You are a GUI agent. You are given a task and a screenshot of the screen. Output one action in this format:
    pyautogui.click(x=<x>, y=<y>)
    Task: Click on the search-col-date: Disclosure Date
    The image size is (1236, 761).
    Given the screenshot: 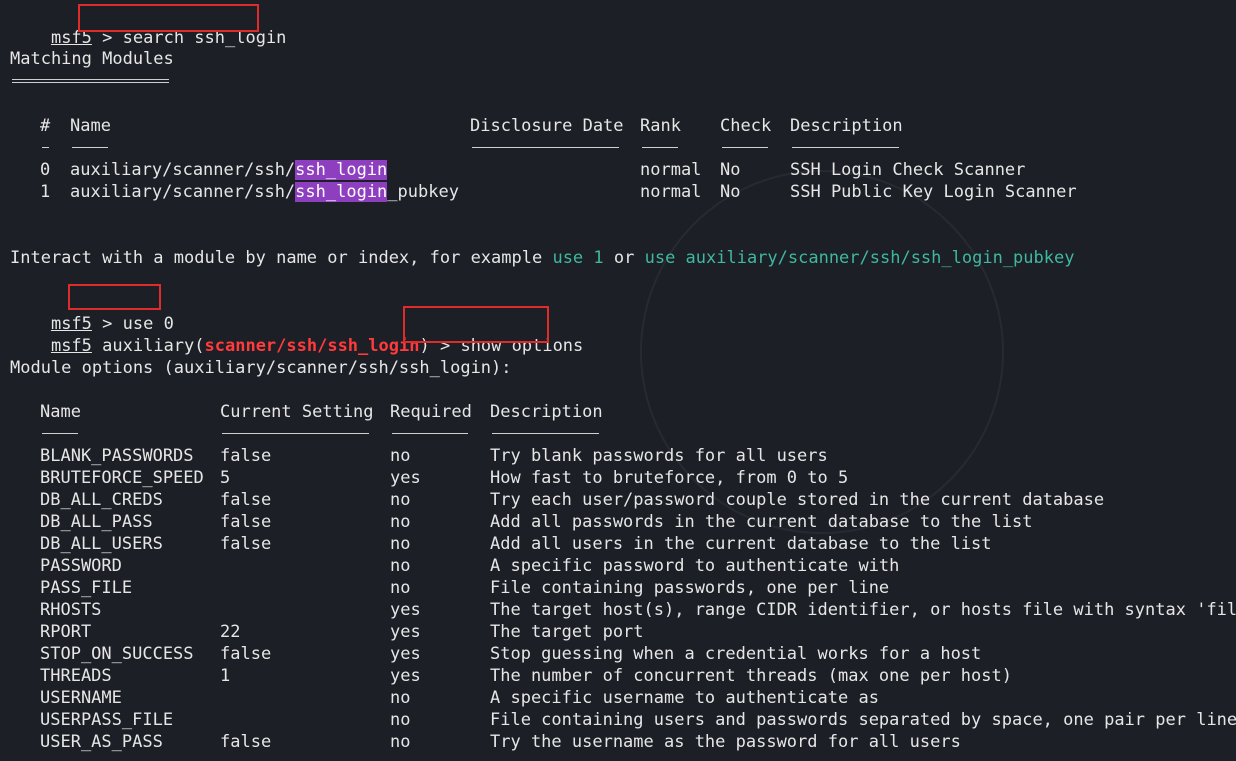 What is the action you would take?
    pyautogui.click(x=547, y=126)
    